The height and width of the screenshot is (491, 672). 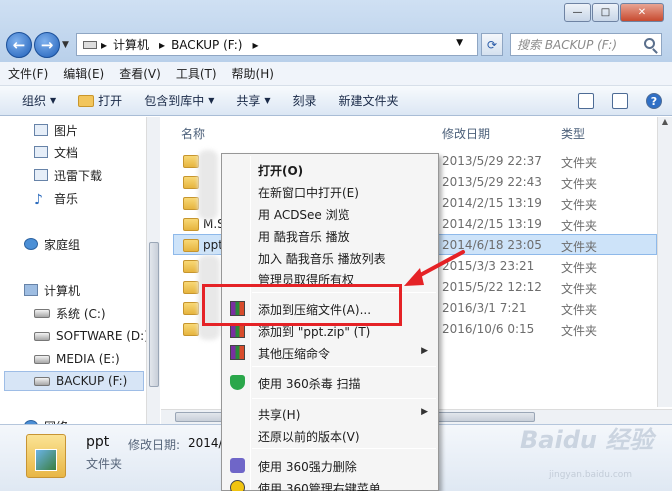 What do you see at coordinates (102, 336) in the screenshot?
I see `nav-label: SOFTWARE (D:)` at bounding box center [102, 336].